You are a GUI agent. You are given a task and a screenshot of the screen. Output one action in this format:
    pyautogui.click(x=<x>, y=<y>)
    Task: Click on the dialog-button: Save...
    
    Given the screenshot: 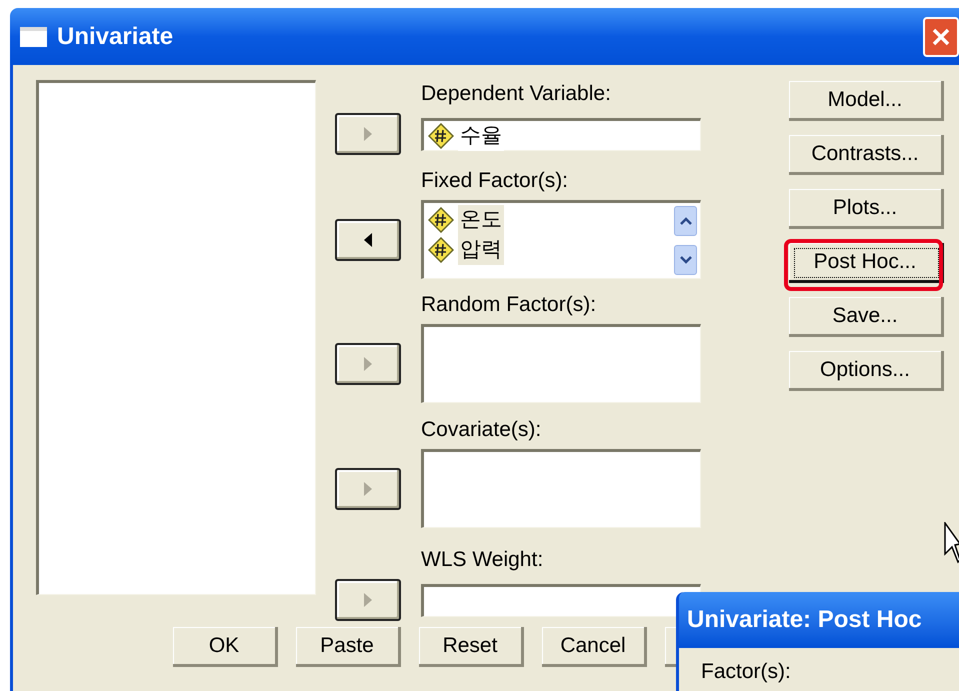 What is the action you would take?
    pyautogui.click(x=866, y=317)
    